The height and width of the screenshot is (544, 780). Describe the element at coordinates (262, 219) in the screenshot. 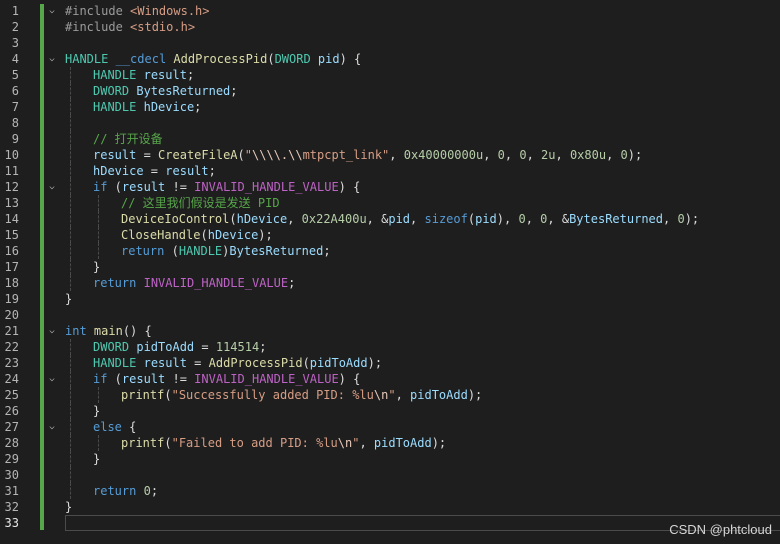

I see `code-token: hDevice` at that location.